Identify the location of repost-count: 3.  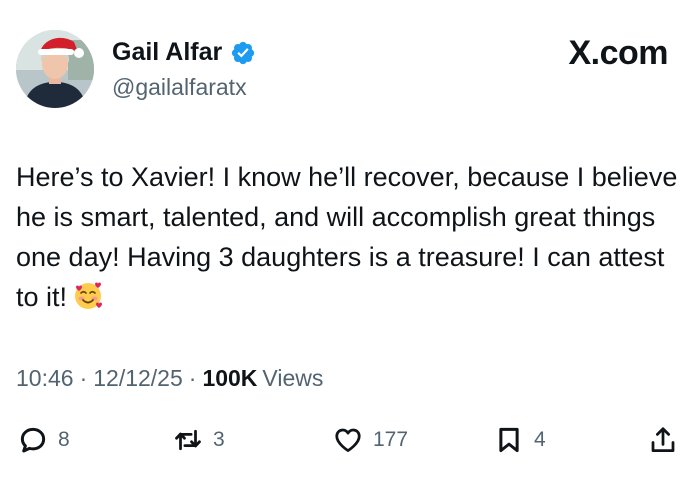
(219, 439).